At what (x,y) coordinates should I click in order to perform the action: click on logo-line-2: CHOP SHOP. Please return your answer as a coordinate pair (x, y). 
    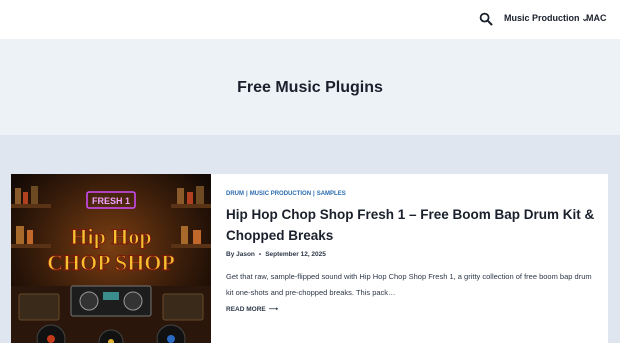
    Looking at the image, I should click on (111, 262).